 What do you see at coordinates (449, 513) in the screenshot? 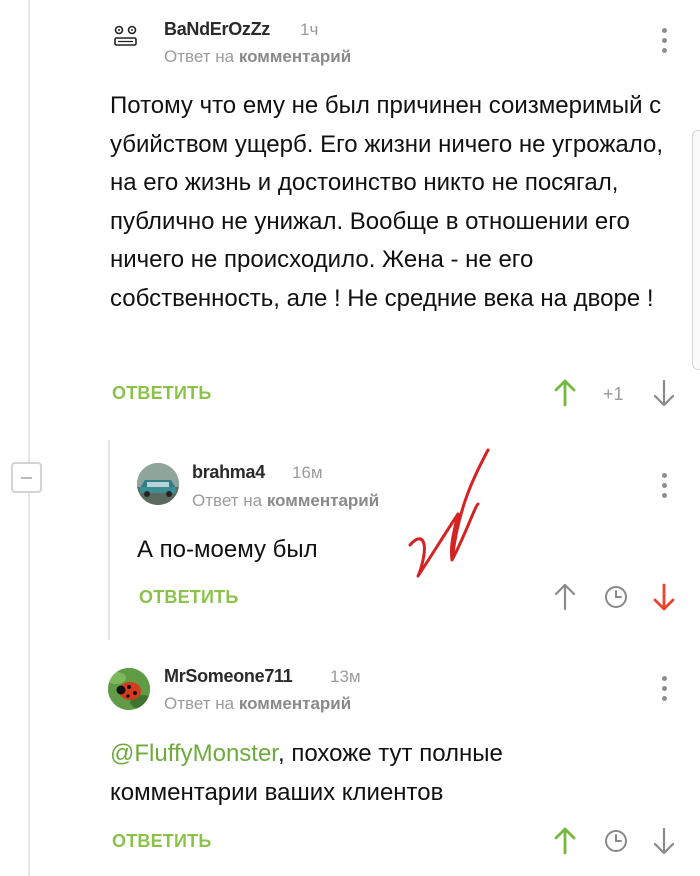
I see `annotation-checkmark-icon` at bounding box center [449, 513].